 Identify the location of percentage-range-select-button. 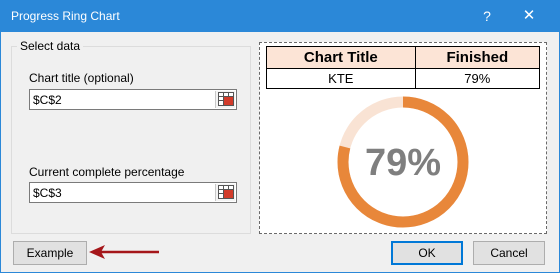
(225, 192).